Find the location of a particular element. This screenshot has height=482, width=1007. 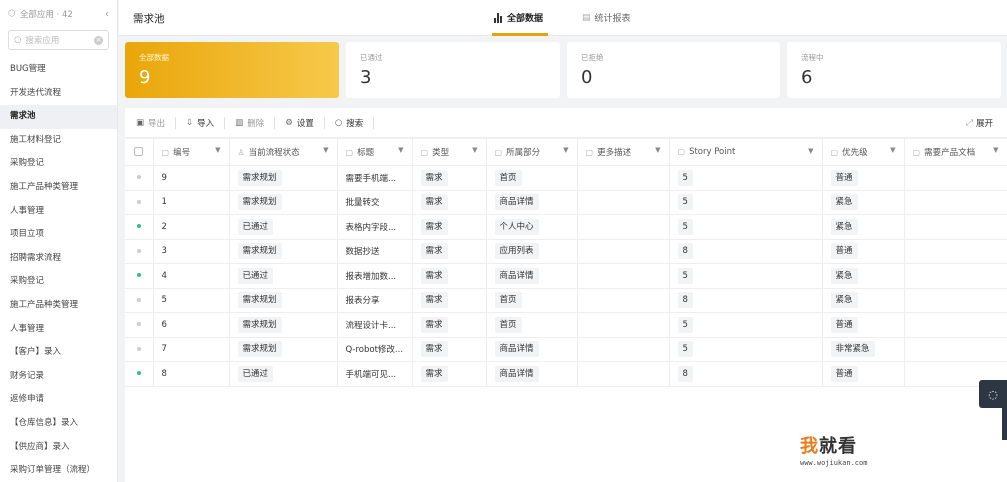

search-button: ○ 搜索 is located at coordinates (349, 123).